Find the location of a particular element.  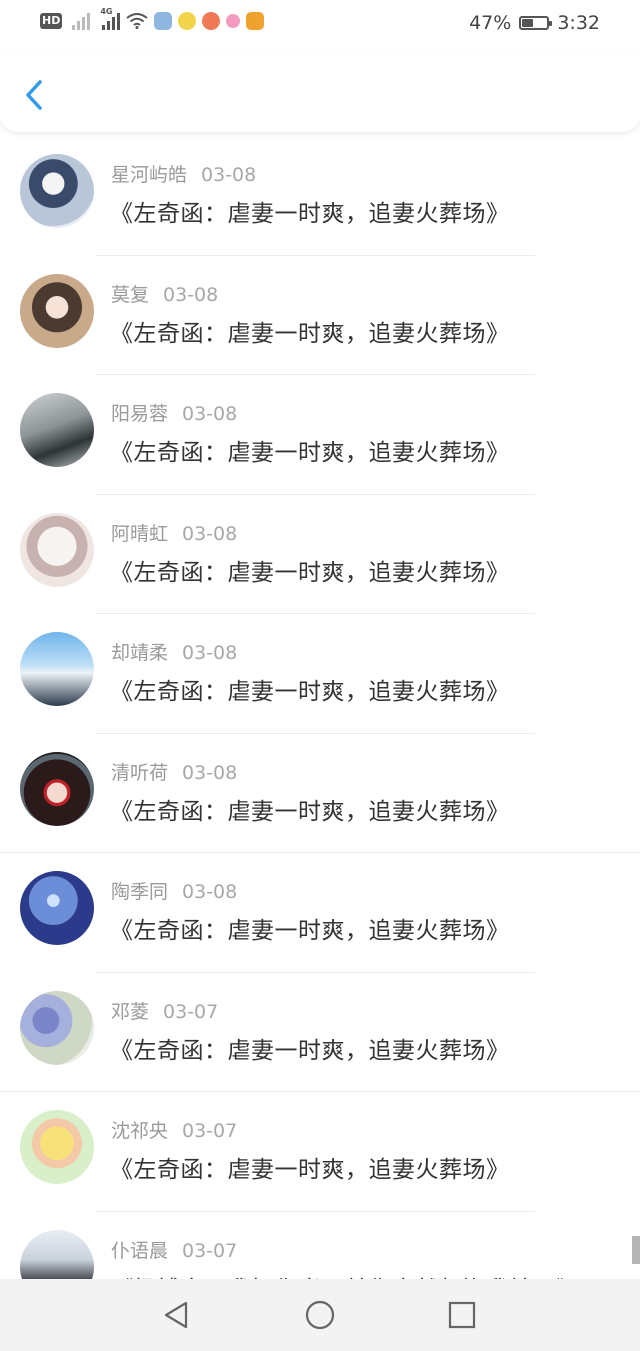

user-name: 阿晴虹 is located at coordinates (139, 534).